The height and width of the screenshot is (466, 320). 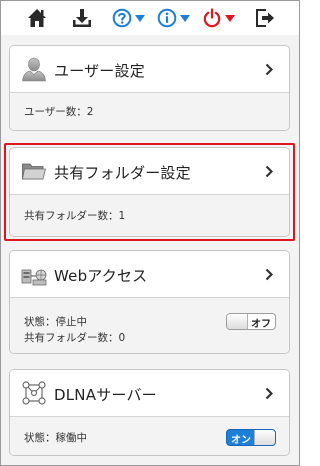 I want to click on web-access-toggle: オフ, so click(x=251, y=321).